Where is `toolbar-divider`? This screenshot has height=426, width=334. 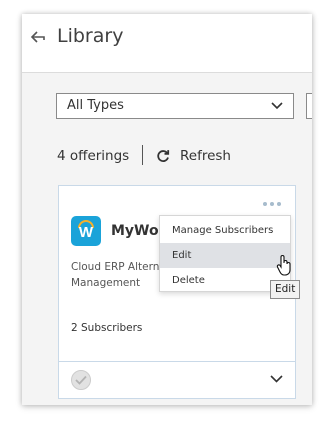 toolbar-divider is located at coordinates (142, 155).